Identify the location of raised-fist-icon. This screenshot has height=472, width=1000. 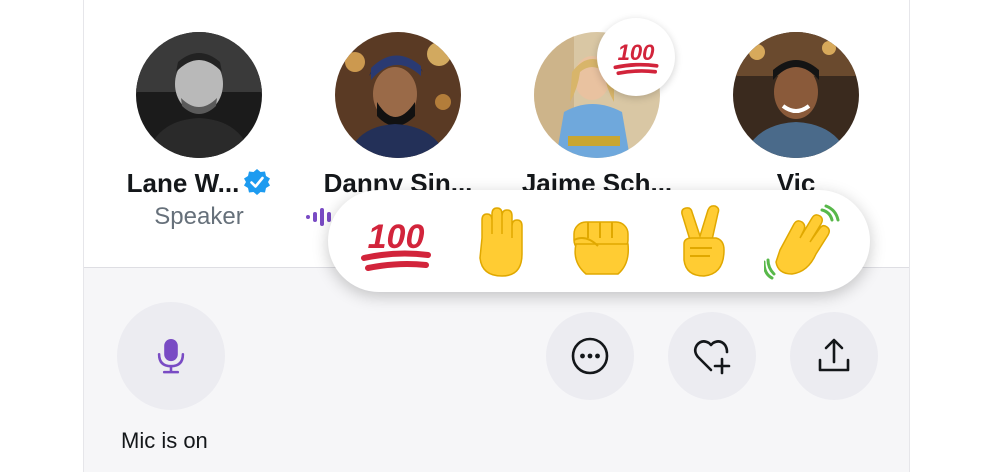
(601, 248).